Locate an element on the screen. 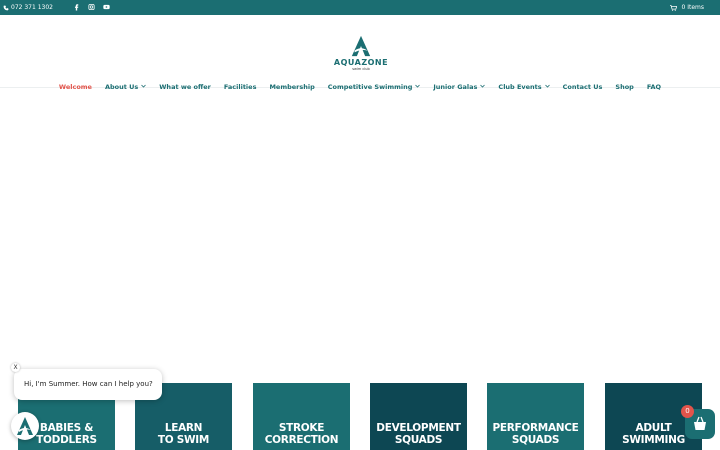  program-tile: PERFORMANCE SQUADS is located at coordinates (535, 416).